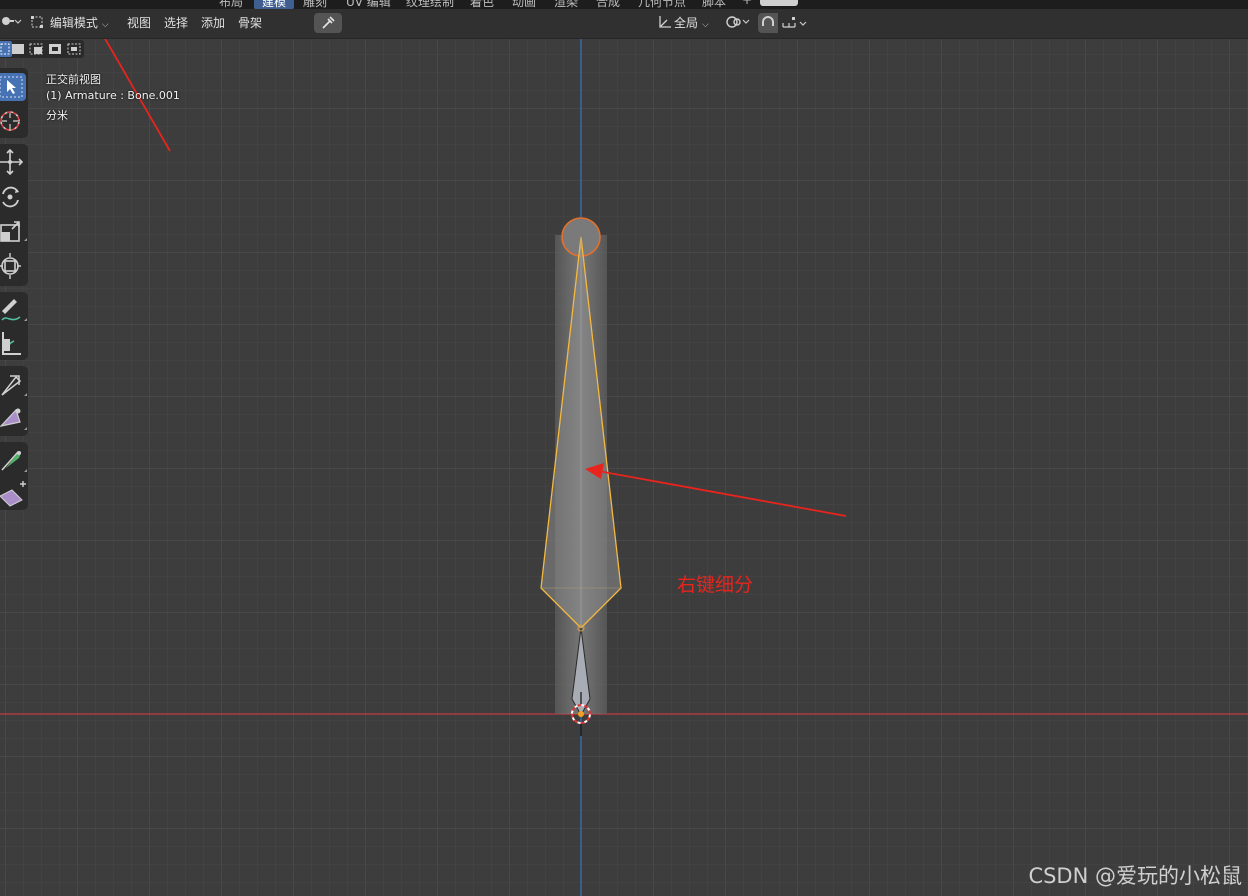  I want to click on mode-dropdown: 编辑模式 ⌵, so click(69, 23).